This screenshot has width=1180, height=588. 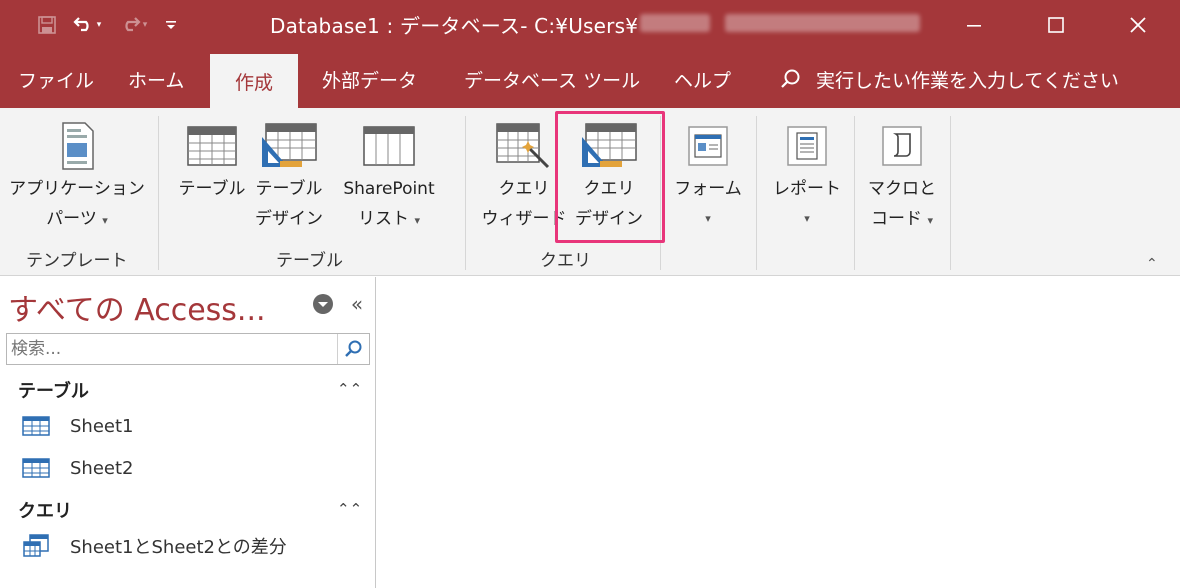 I want to click on nav-item-query: Sheet1とSheet2との差分, so click(x=154, y=546).